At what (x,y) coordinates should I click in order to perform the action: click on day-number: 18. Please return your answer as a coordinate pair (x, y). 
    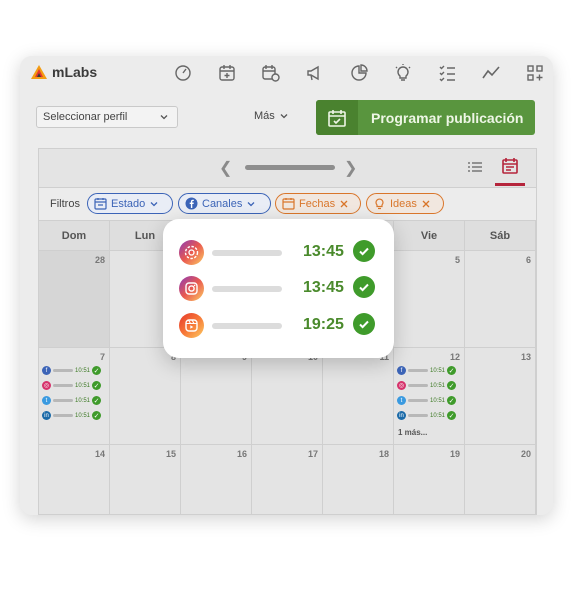
    Looking at the image, I should click on (383, 454).